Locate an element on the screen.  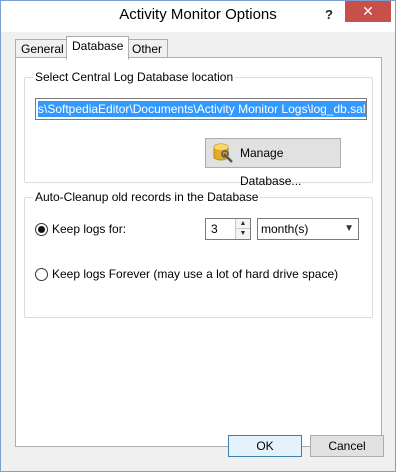
database-icon is located at coordinates (223, 153).